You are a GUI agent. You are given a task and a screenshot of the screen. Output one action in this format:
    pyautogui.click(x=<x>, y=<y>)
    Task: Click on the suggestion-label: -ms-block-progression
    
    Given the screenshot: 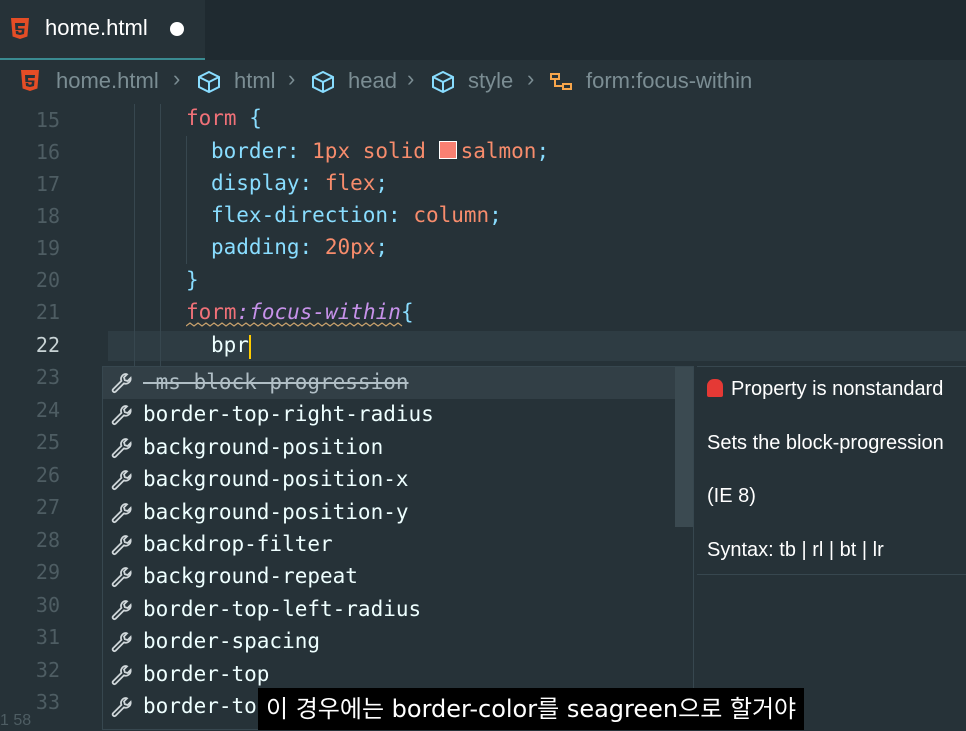 What is the action you would take?
    pyautogui.click(x=276, y=382)
    